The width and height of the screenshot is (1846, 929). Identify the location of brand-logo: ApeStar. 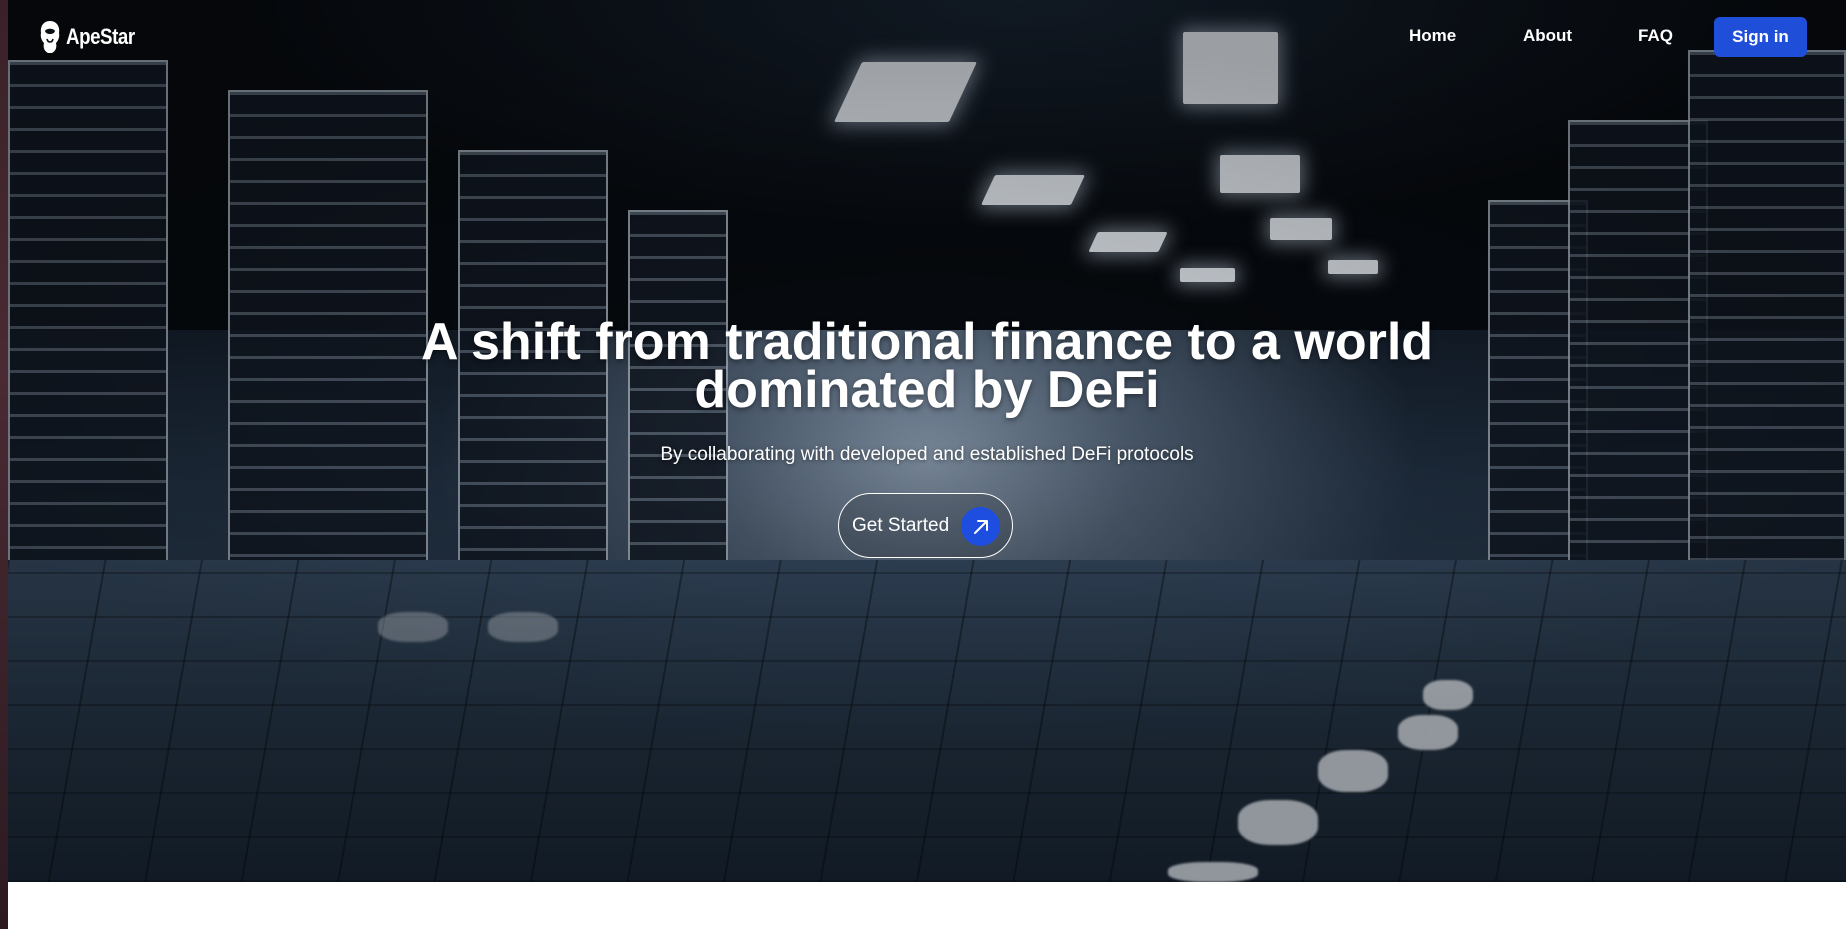
(92, 37).